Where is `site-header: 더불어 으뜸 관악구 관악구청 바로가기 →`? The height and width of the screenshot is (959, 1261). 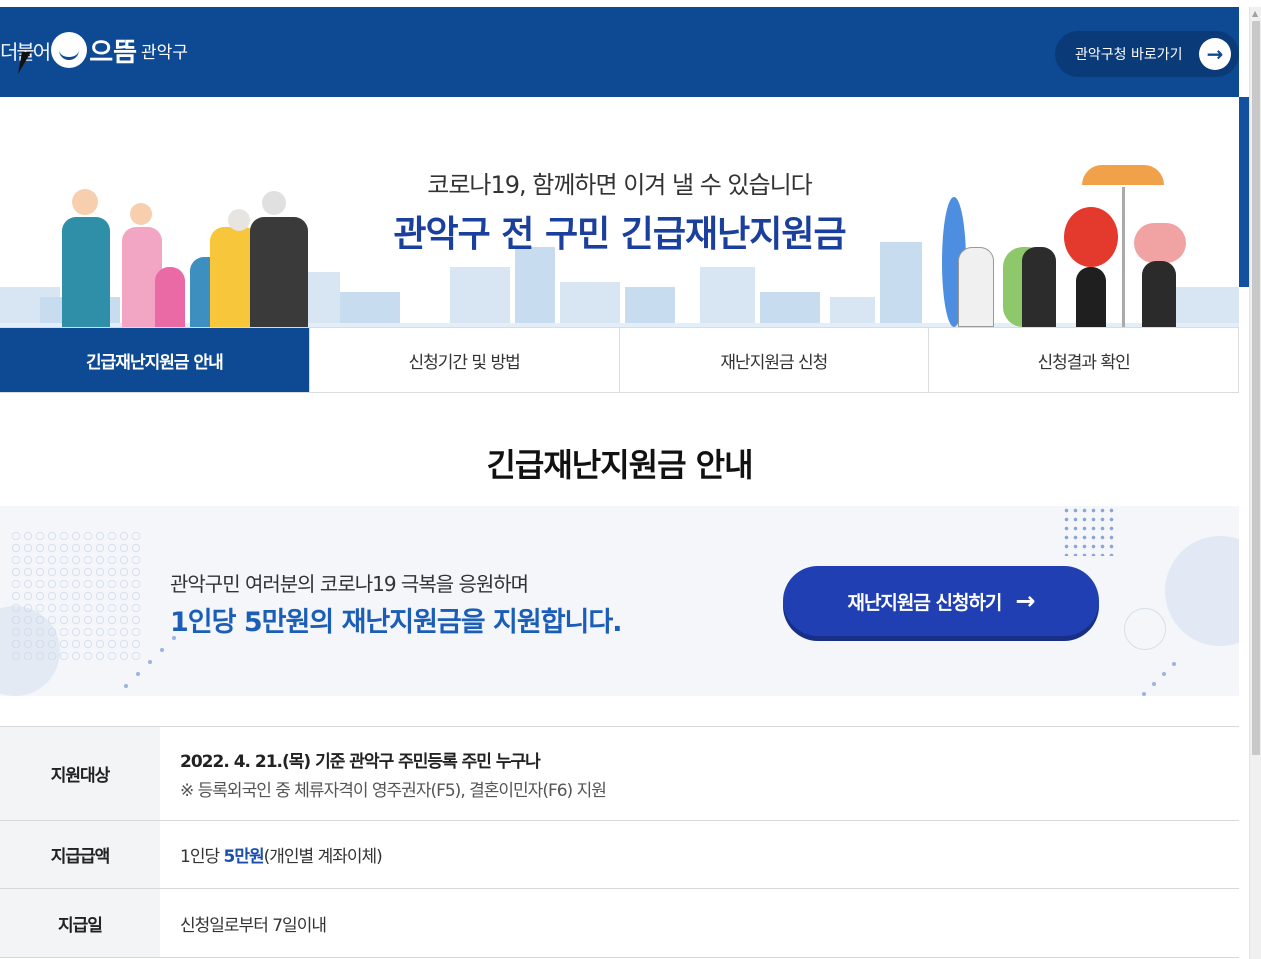
site-header: 더불어 으뜸 관악구 관악구청 바로가기 → is located at coordinates (619, 52).